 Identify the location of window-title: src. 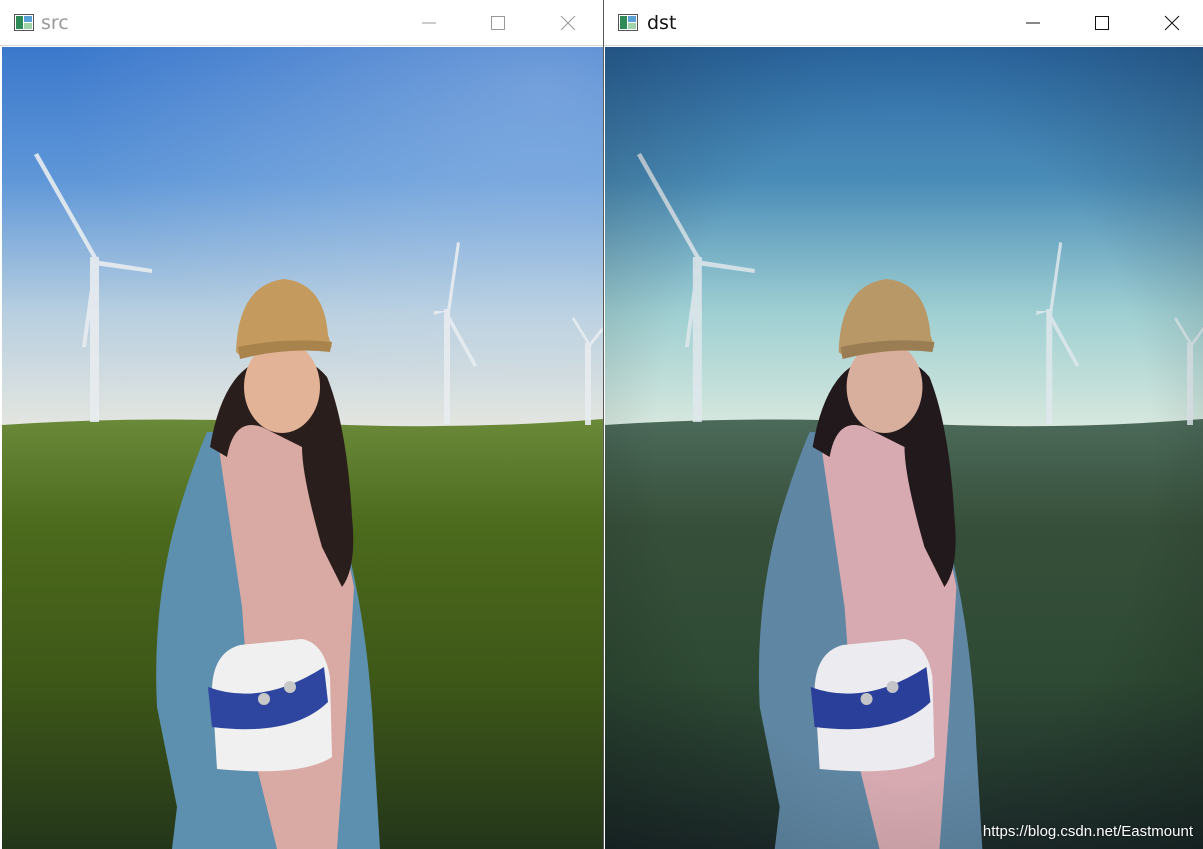
(55, 23).